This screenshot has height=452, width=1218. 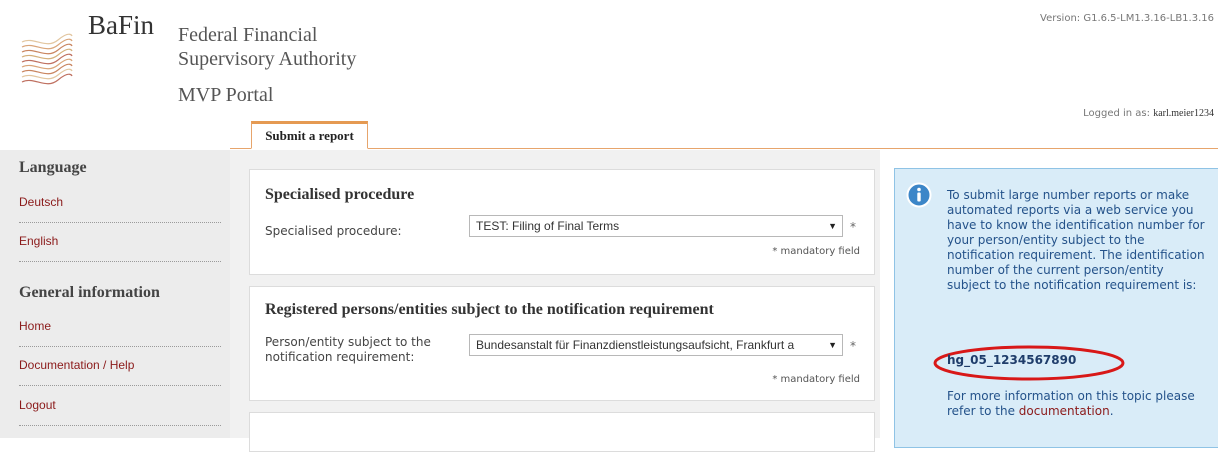 I want to click on sidebar-item-documentation-help: Documentation / Help, so click(x=76, y=365).